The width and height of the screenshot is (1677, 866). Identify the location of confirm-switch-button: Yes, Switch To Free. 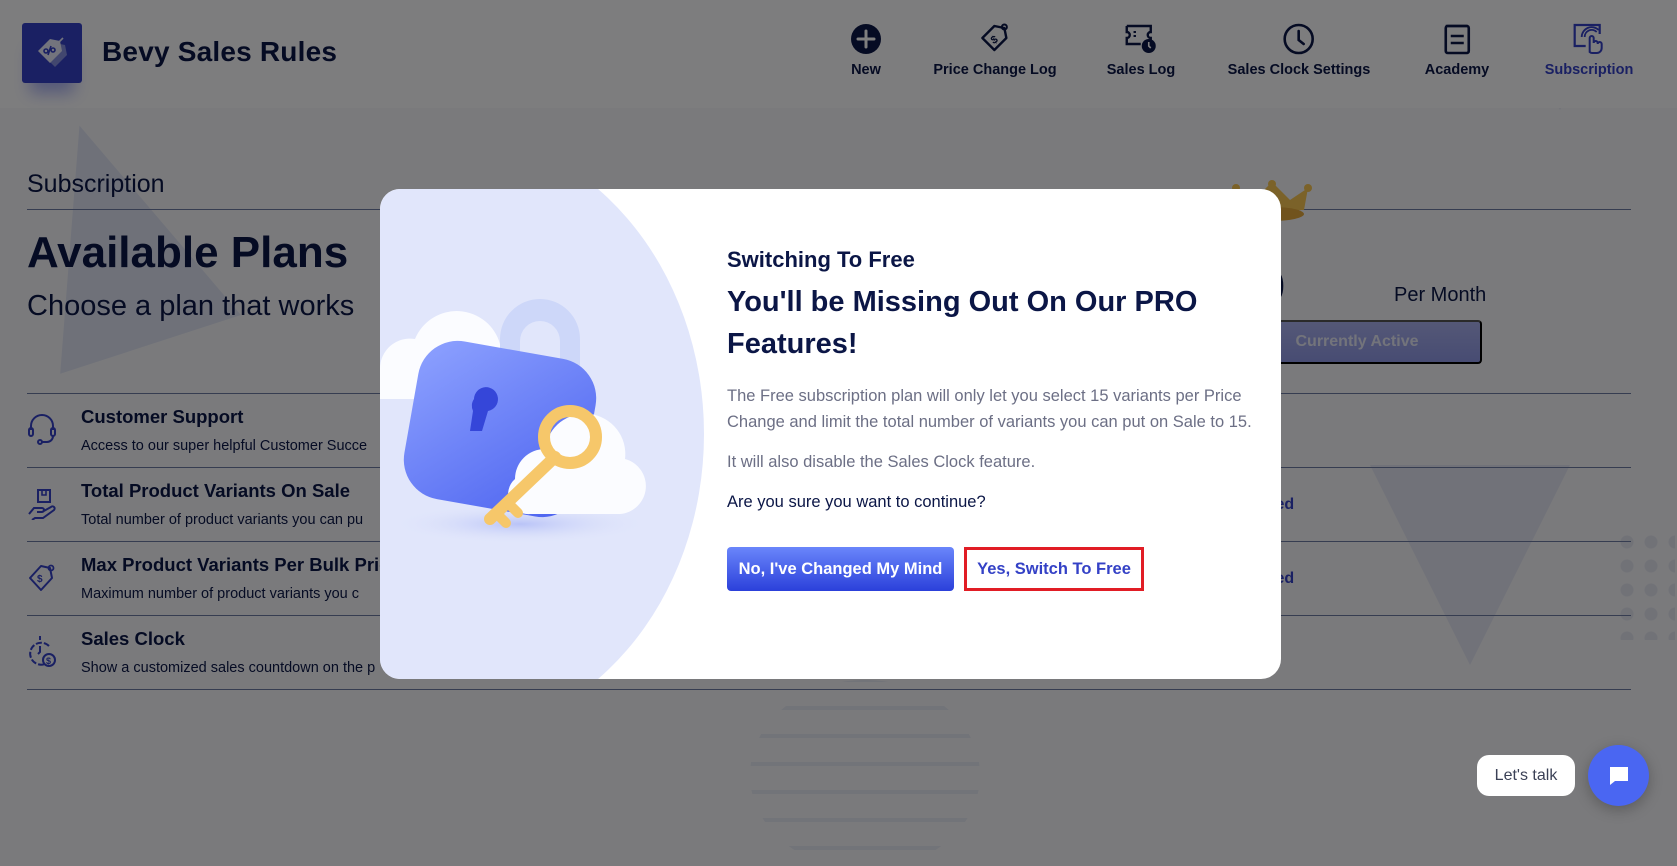
(1054, 569).